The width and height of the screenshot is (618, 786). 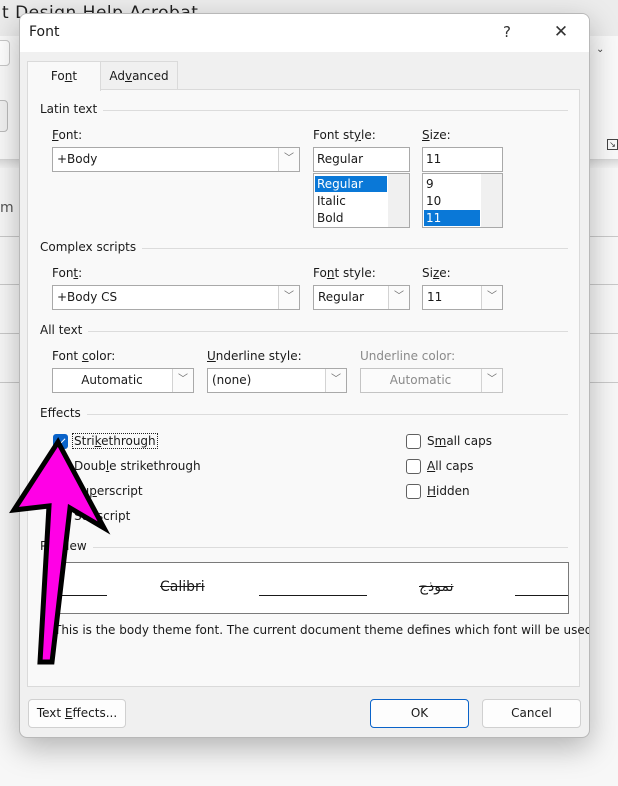 I want to click on cancel-button: Cancel, so click(x=531, y=713).